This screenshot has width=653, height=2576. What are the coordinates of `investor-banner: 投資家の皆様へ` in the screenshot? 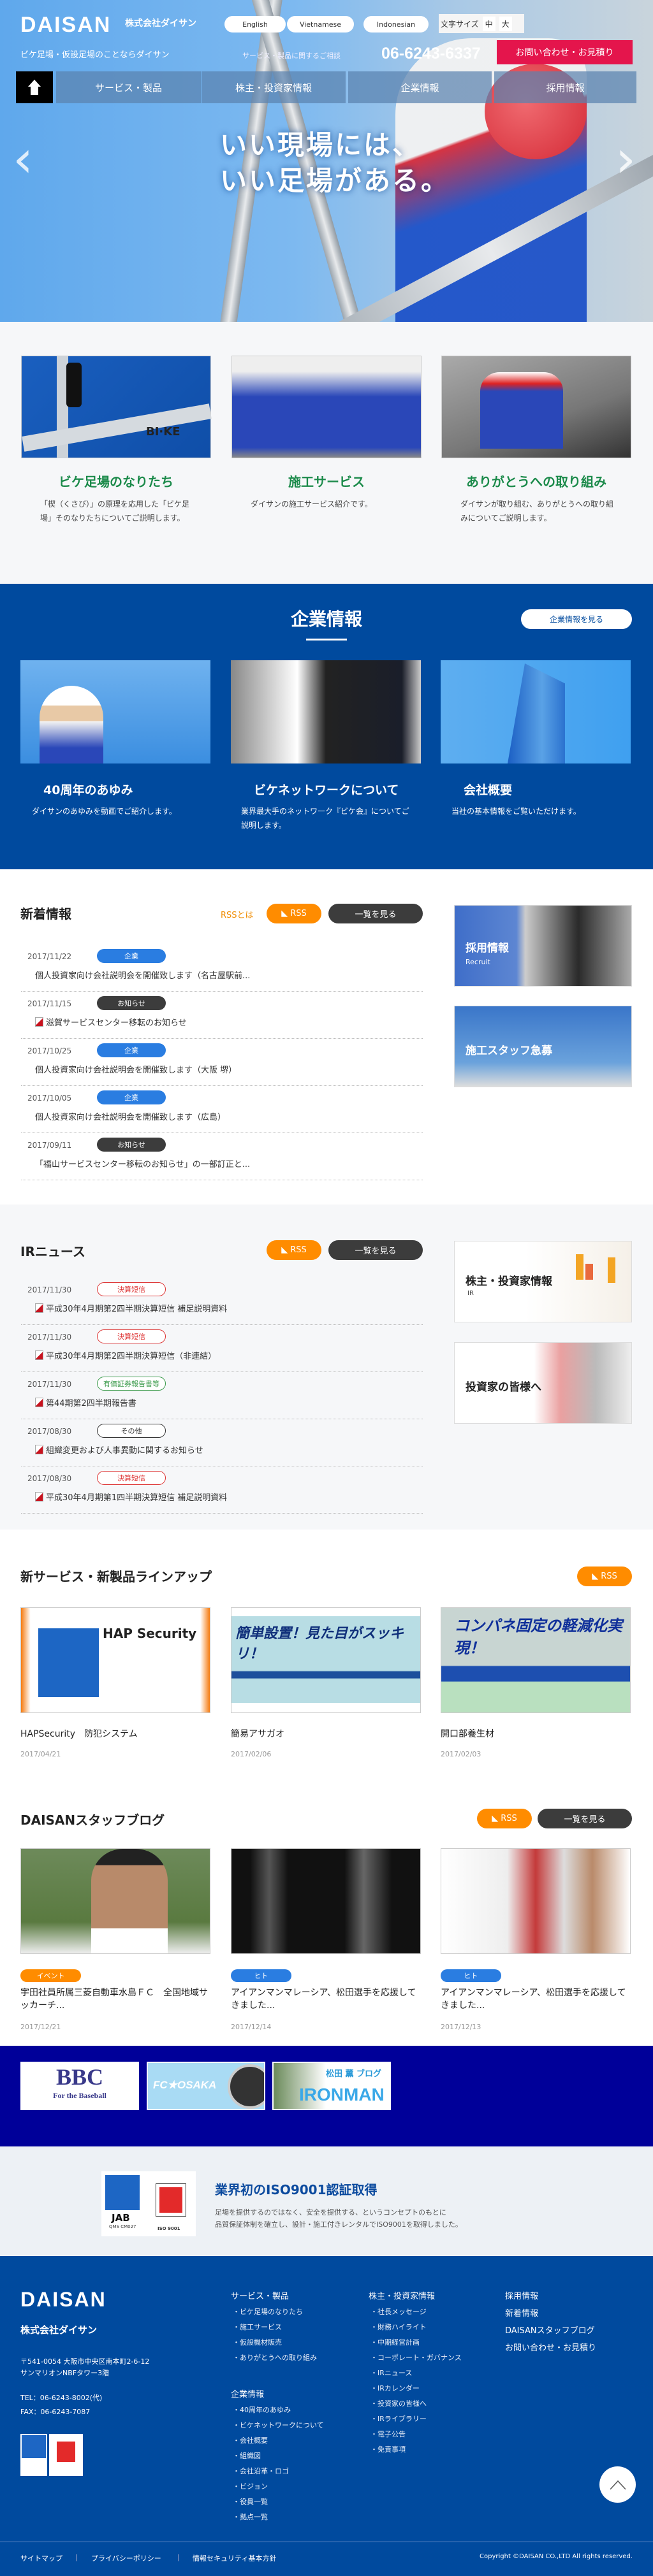 It's located at (543, 1383).